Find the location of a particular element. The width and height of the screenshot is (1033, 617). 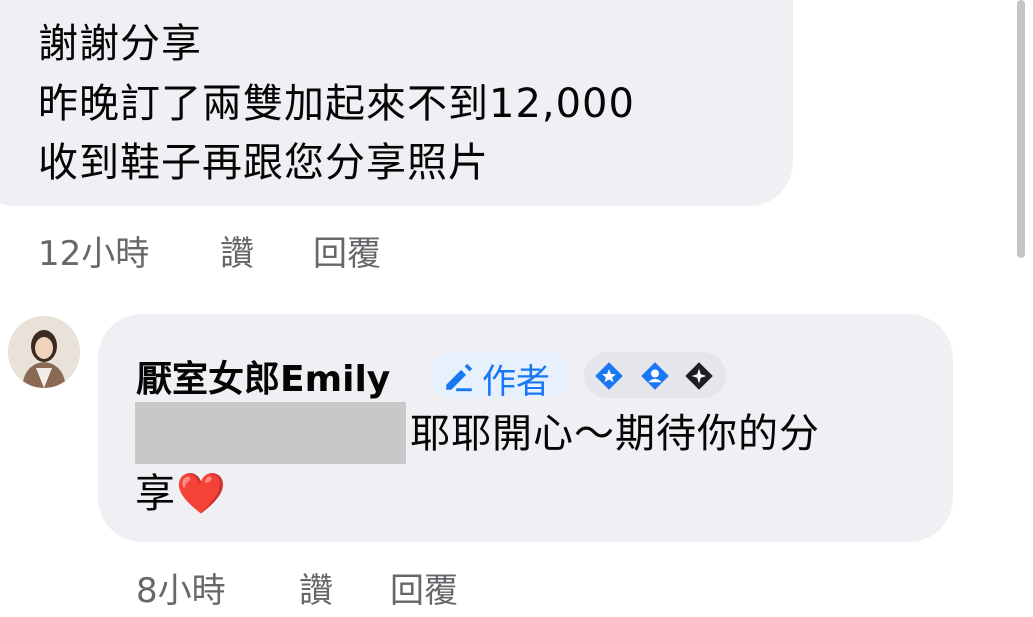

comment-actions: 12小時 讚 回覆 is located at coordinates (238, 250).